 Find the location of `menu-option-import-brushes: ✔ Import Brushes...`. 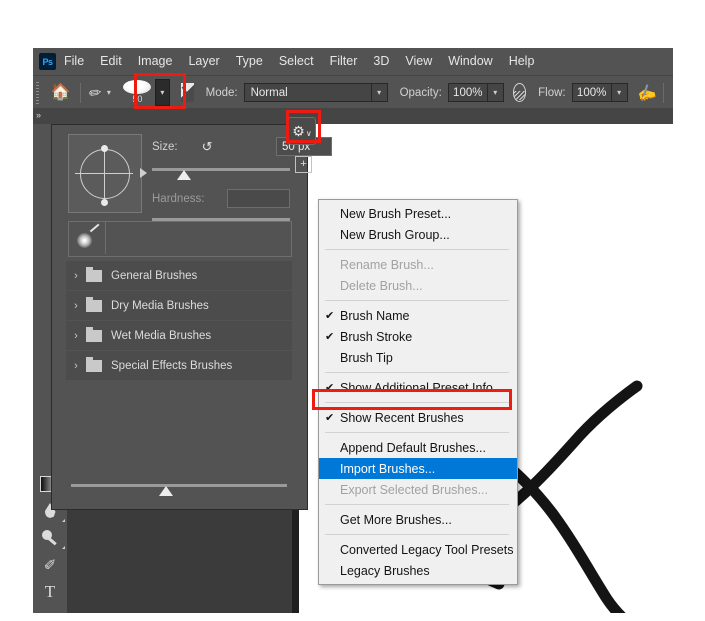

menu-option-import-brushes: ✔ Import Brushes... is located at coordinates (418, 468).